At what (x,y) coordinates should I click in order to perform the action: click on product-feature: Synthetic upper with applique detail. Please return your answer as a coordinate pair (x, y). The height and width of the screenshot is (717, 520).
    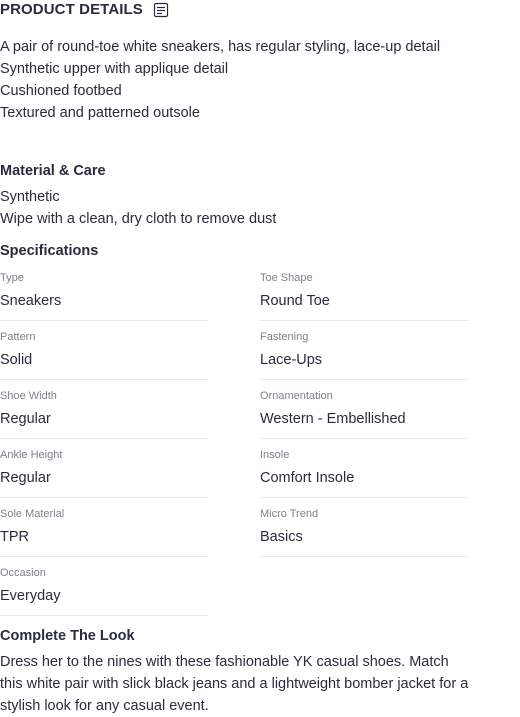
    Looking at the image, I should click on (114, 69).